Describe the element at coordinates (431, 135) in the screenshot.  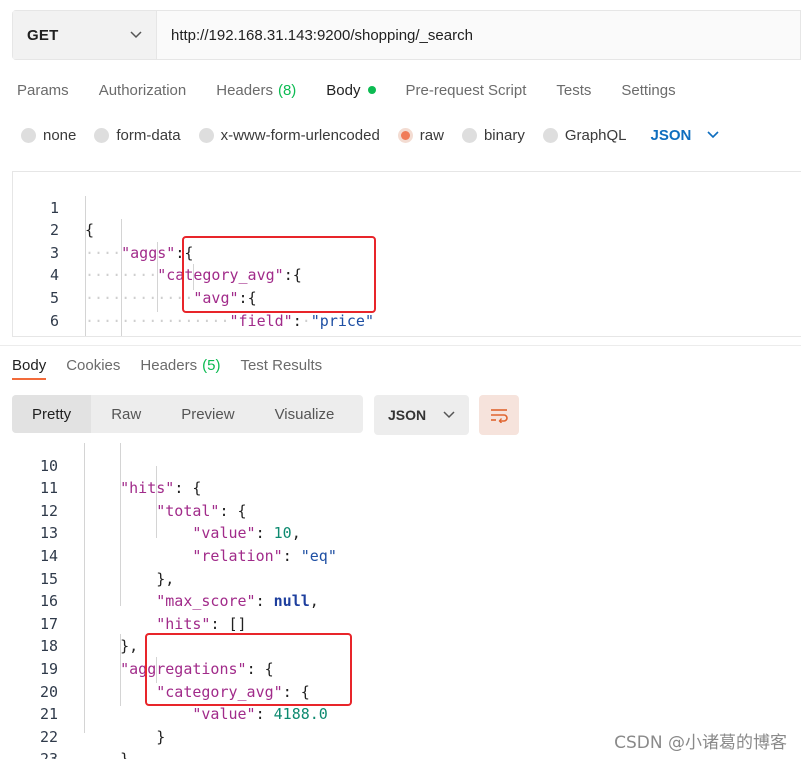
I see `radio-label: raw` at that location.